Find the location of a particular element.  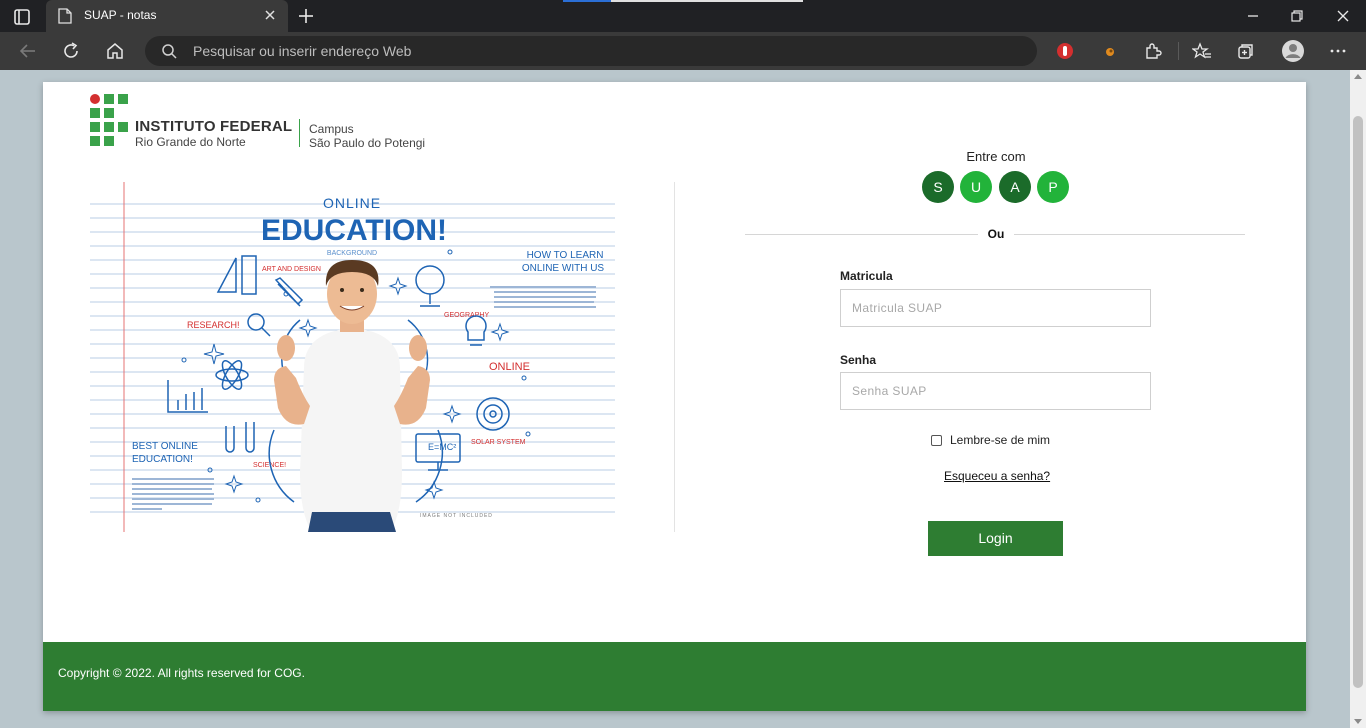

tab-actions-icon is located at coordinates (22, 17).